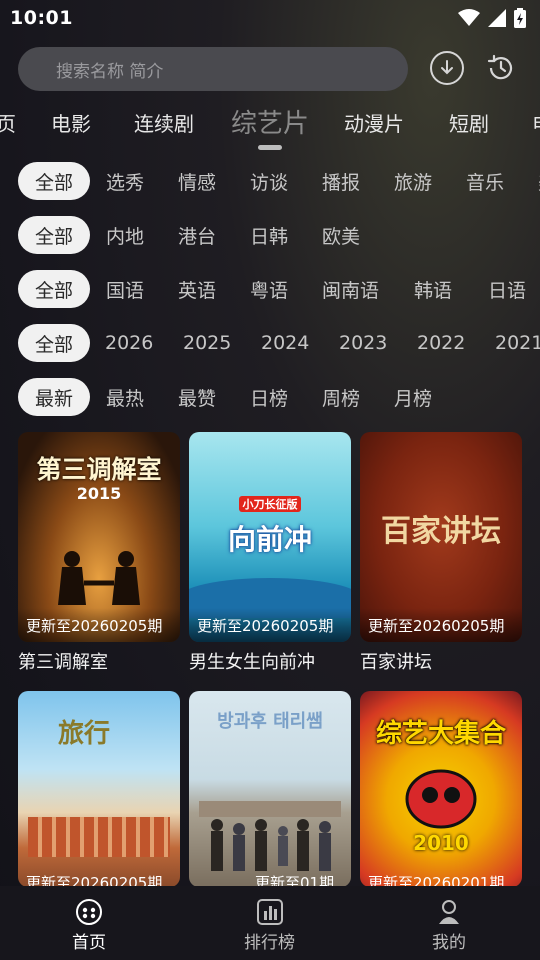  I want to click on tab-partial-right: 电, so click(536, 122).